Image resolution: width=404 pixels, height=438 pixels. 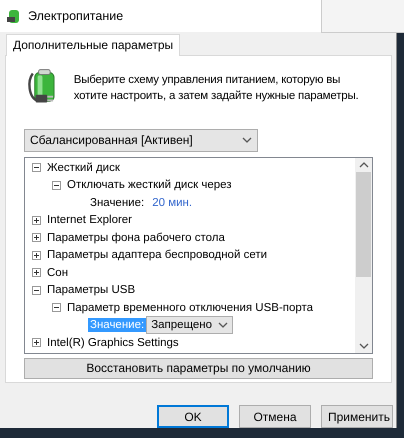 I want to click on app-icon, so click(x=14, y=16).